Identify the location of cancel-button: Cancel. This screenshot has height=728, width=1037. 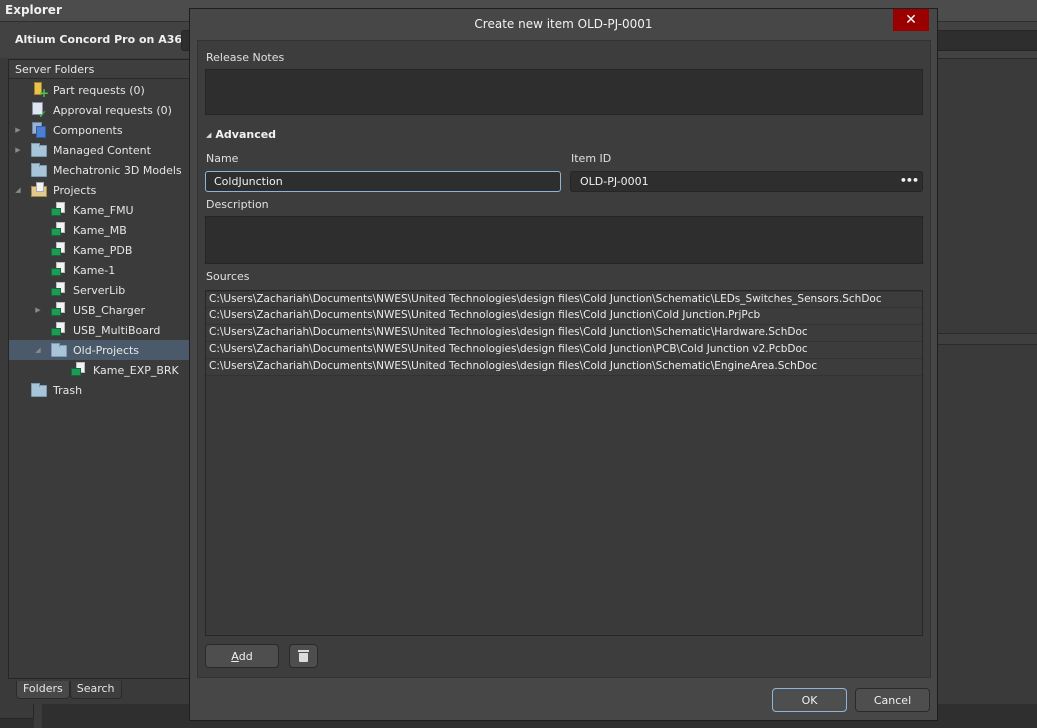
(892, 700).